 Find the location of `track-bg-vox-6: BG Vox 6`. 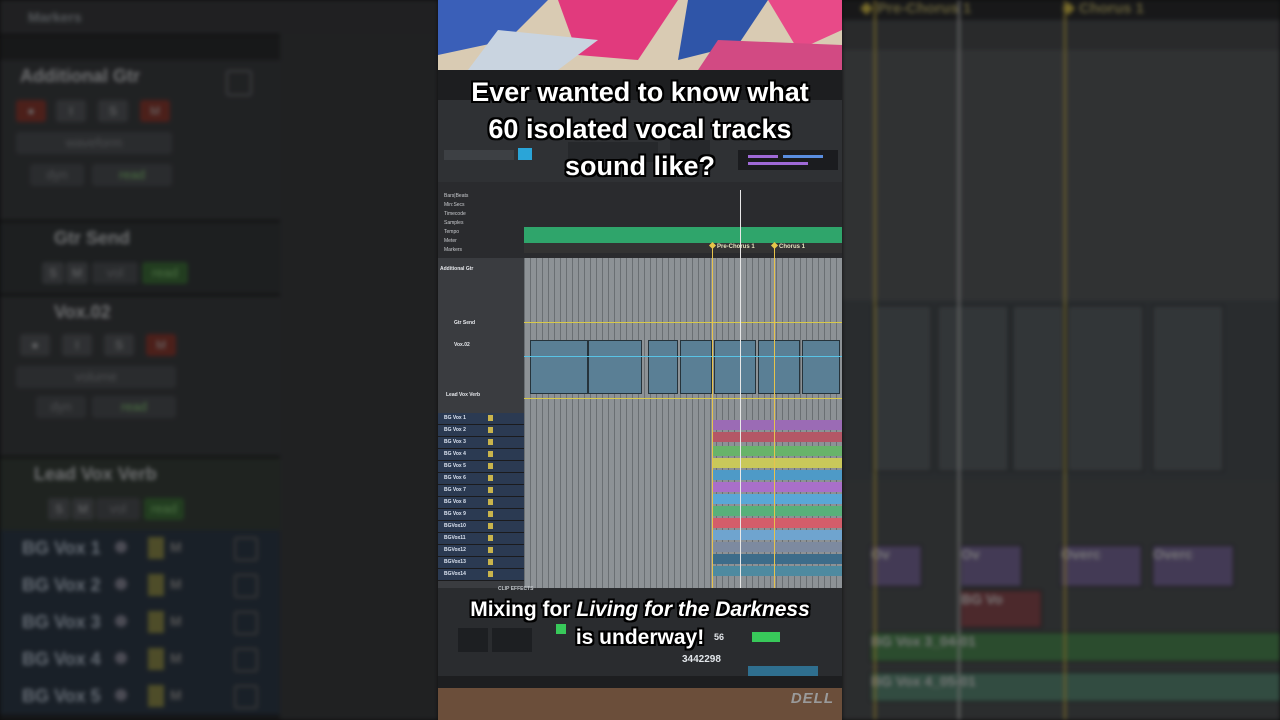

track-bg-vox-6: BG Vox 6 is located at coordinates (481, 479).